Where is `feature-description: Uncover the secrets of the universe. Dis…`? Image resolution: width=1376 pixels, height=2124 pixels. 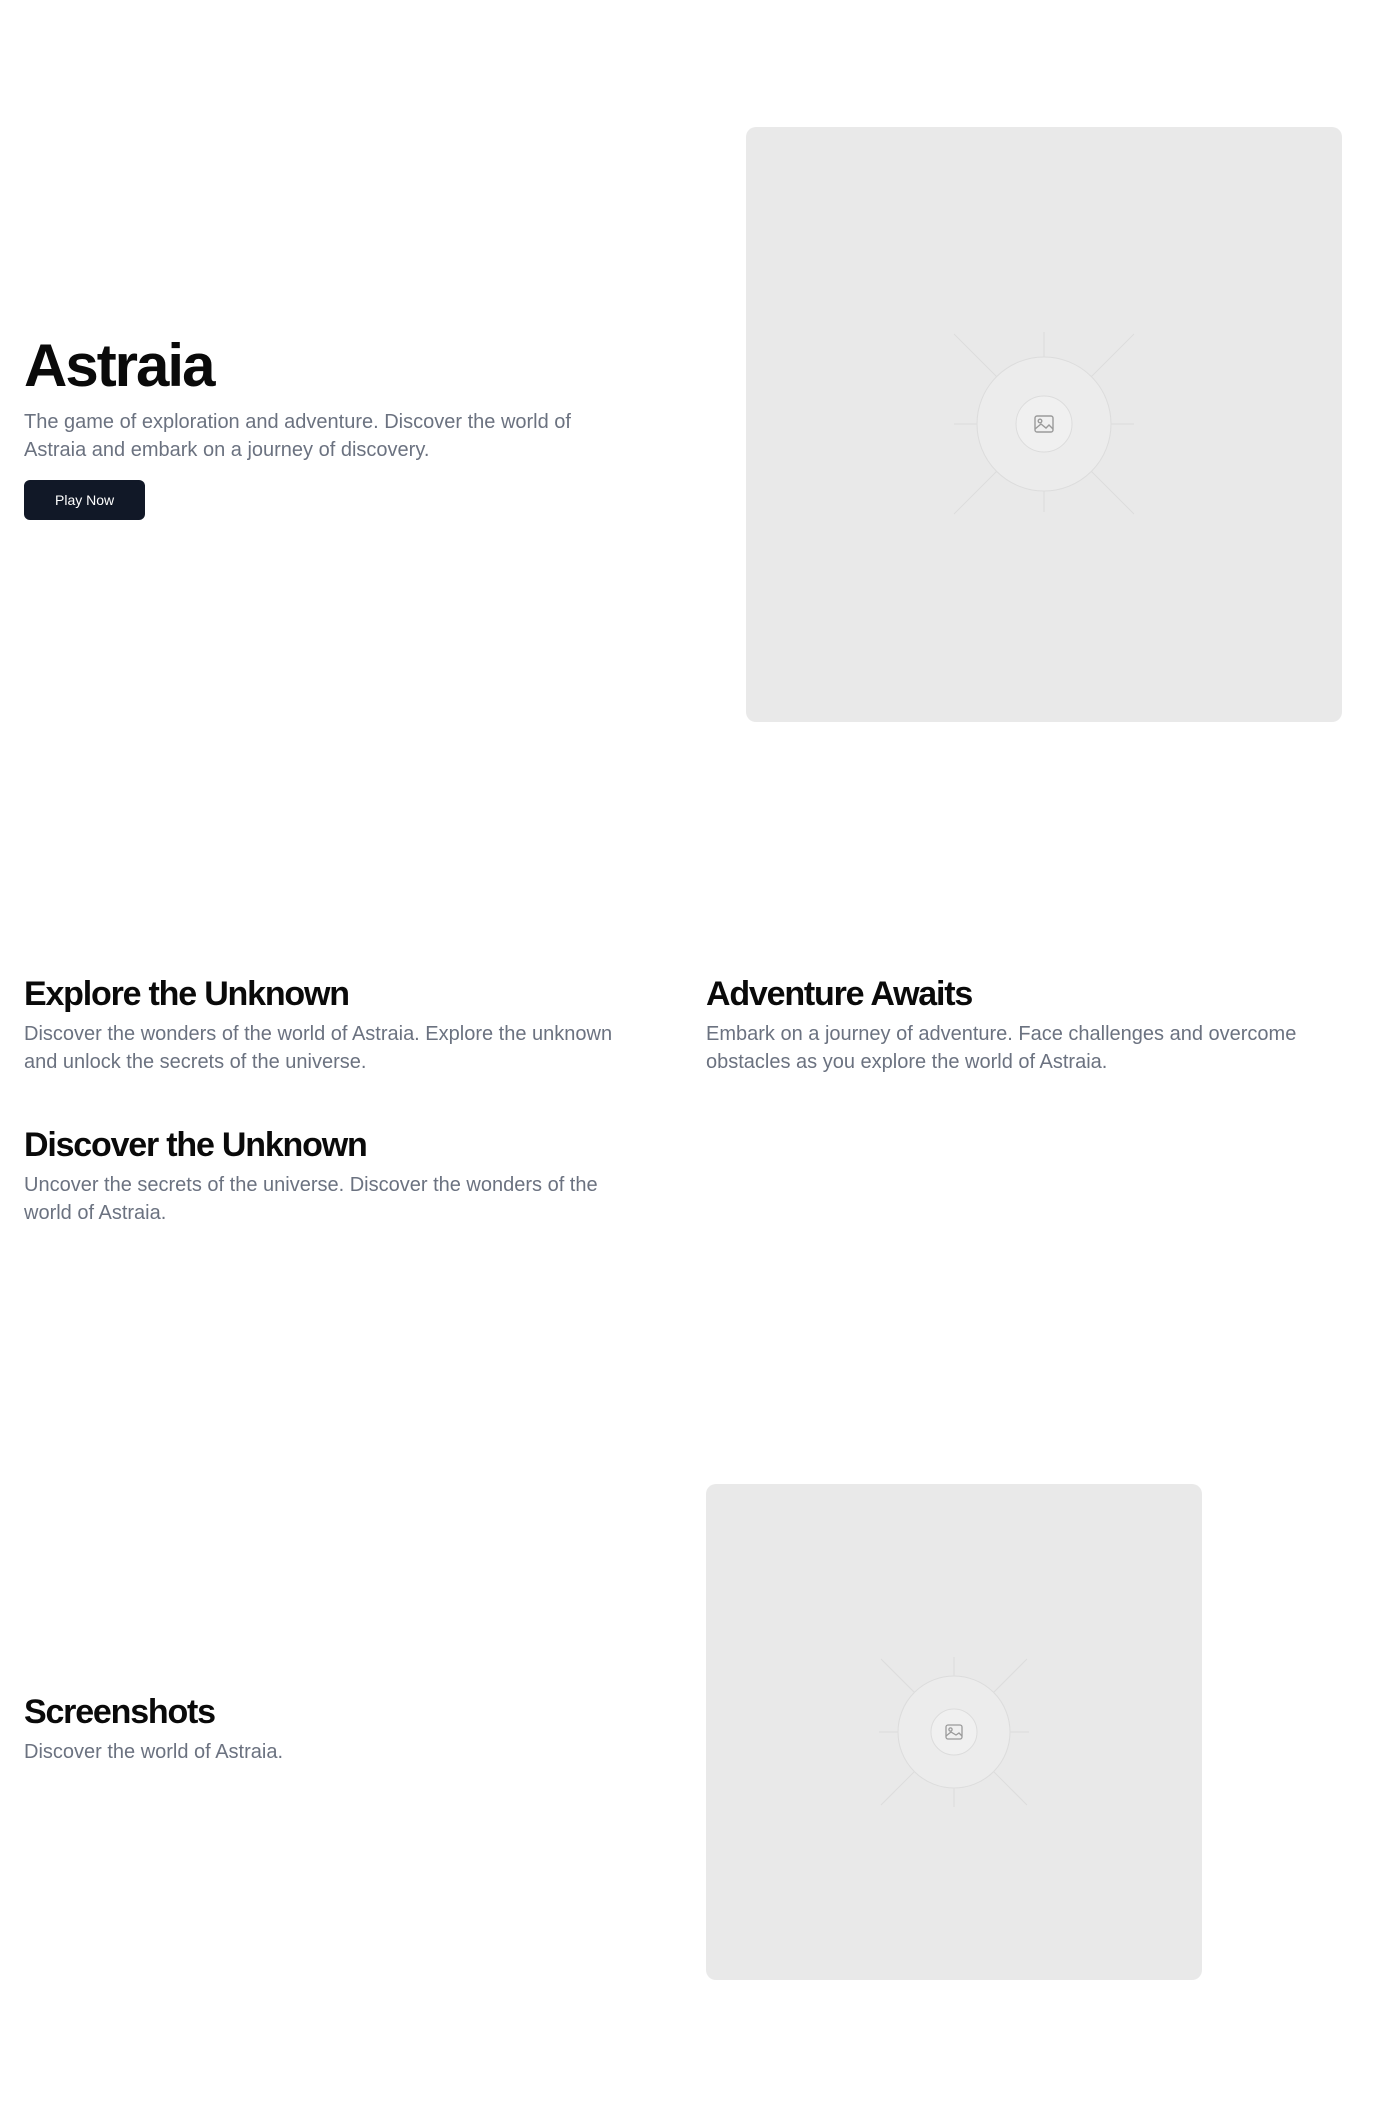 feature-description: Uncover the secrets of the universe. Dis… is located at coordinates (311, 1199).